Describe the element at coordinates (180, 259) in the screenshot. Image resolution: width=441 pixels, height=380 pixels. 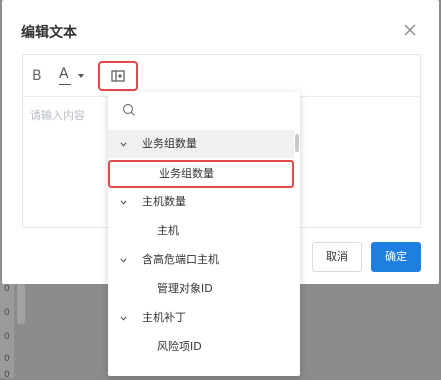
I see `dropdown-item-label: 含高危端口主机` at that location.